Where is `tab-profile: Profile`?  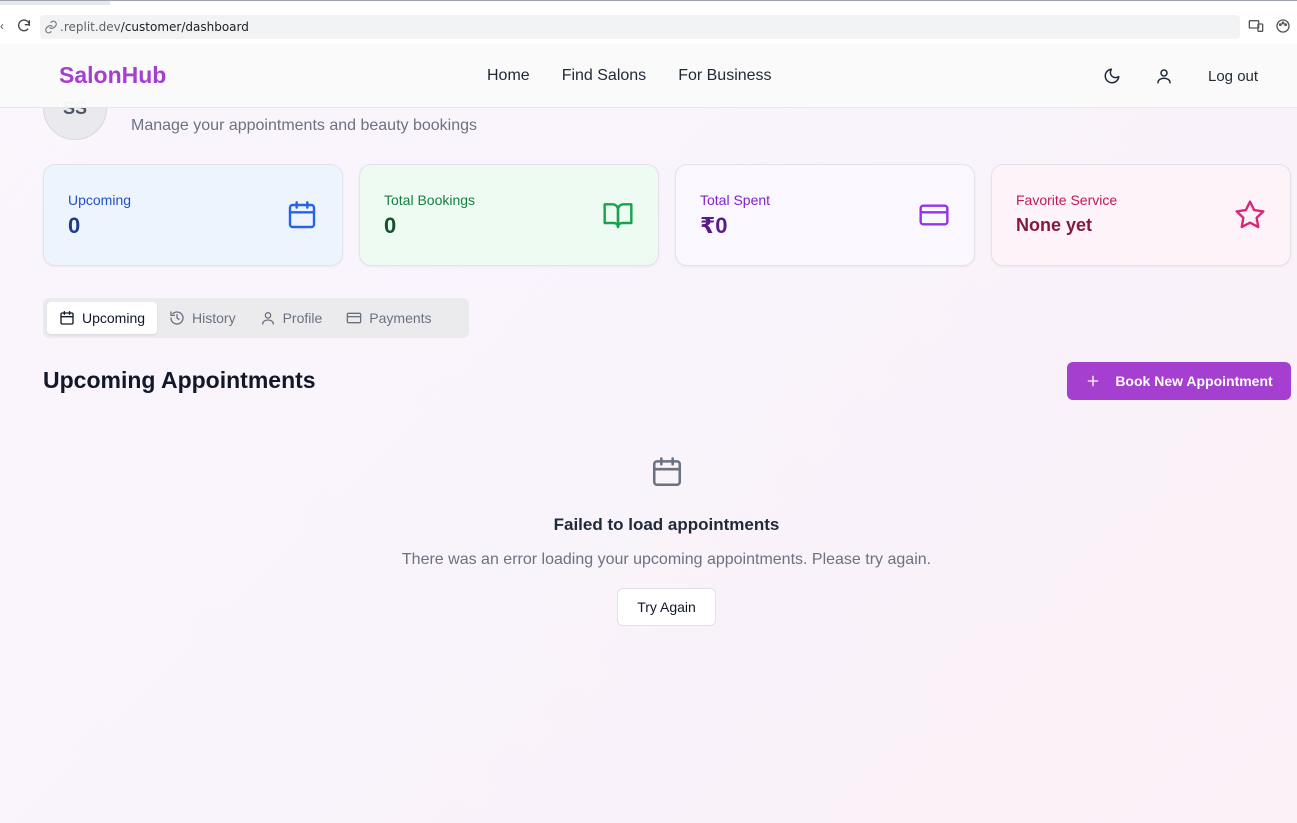
tab-profile: Profile is located at coordinates (291, 318).